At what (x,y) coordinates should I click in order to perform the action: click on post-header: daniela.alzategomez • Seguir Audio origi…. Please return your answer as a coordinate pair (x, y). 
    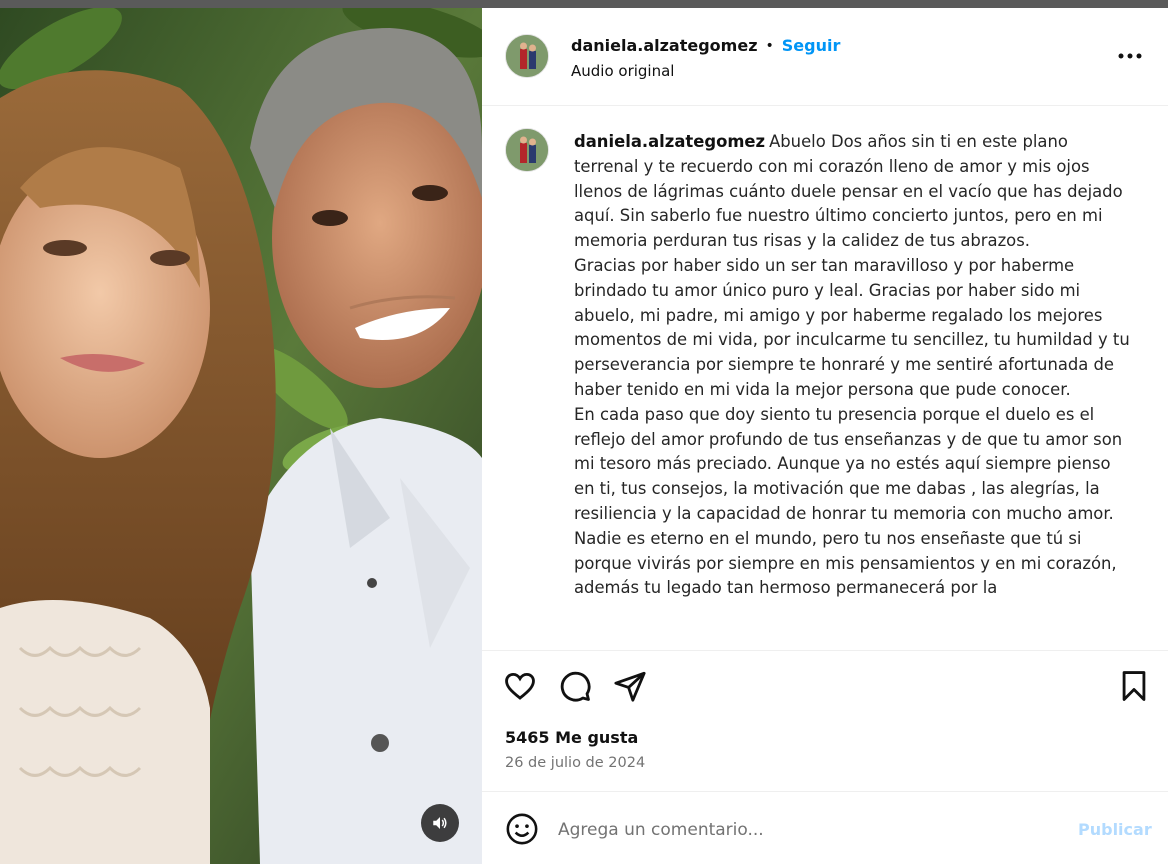
    Looking at the image, I should click on (825, 57).